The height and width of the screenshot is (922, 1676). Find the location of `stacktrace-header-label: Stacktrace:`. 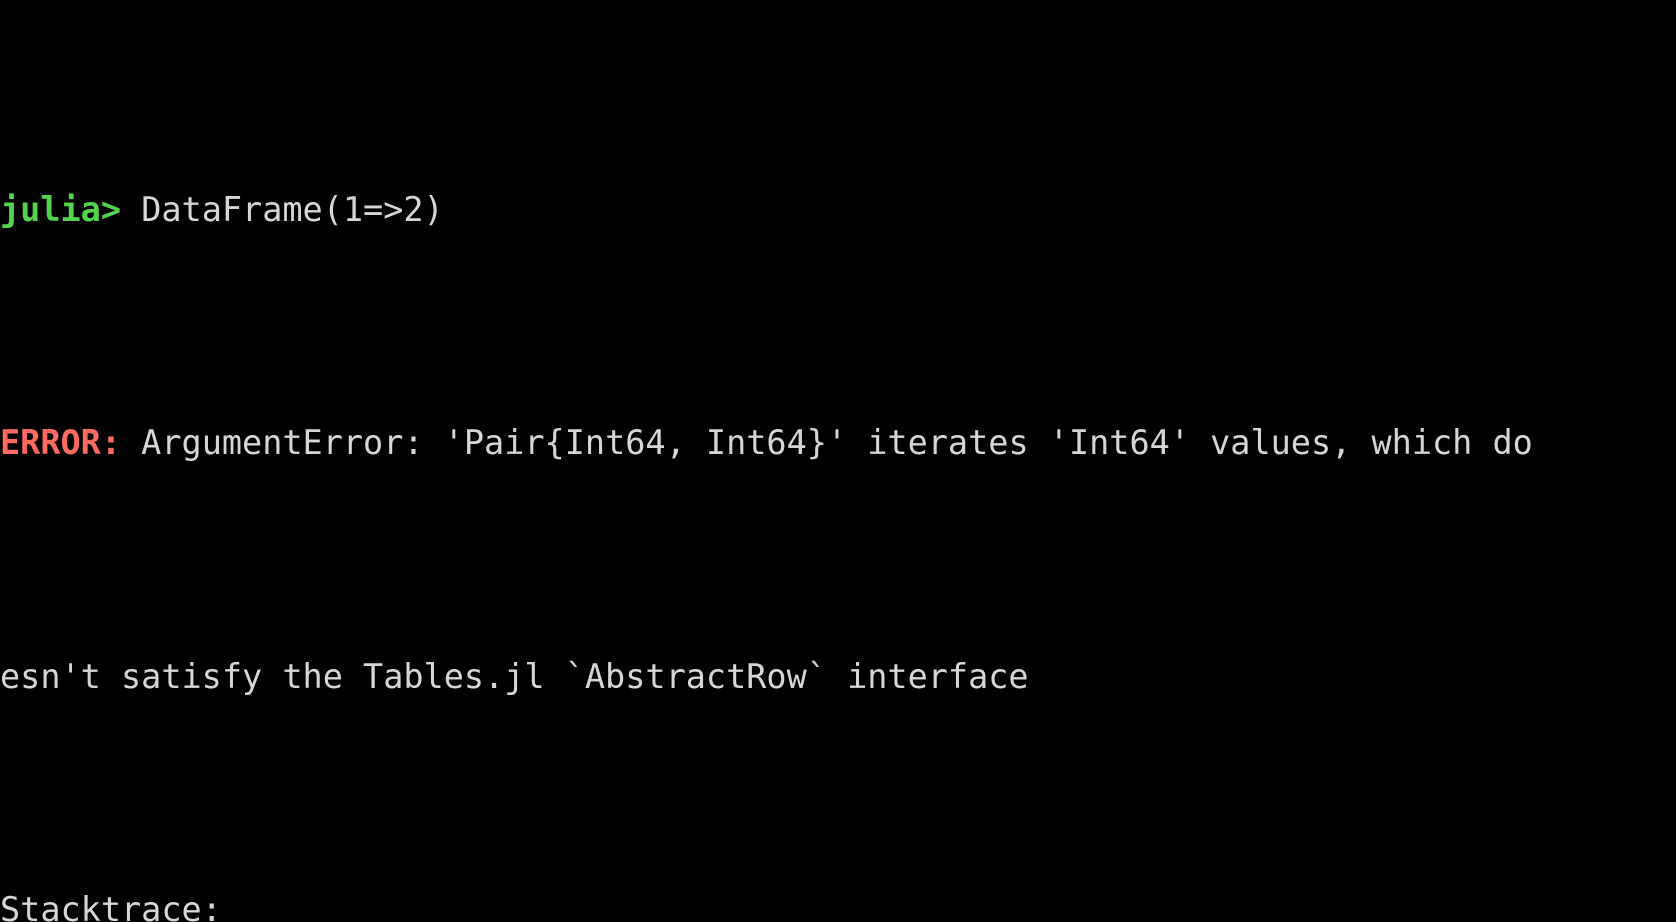

stacktrace-header-label: Stacktrace: is located at coordinates (111, 906).